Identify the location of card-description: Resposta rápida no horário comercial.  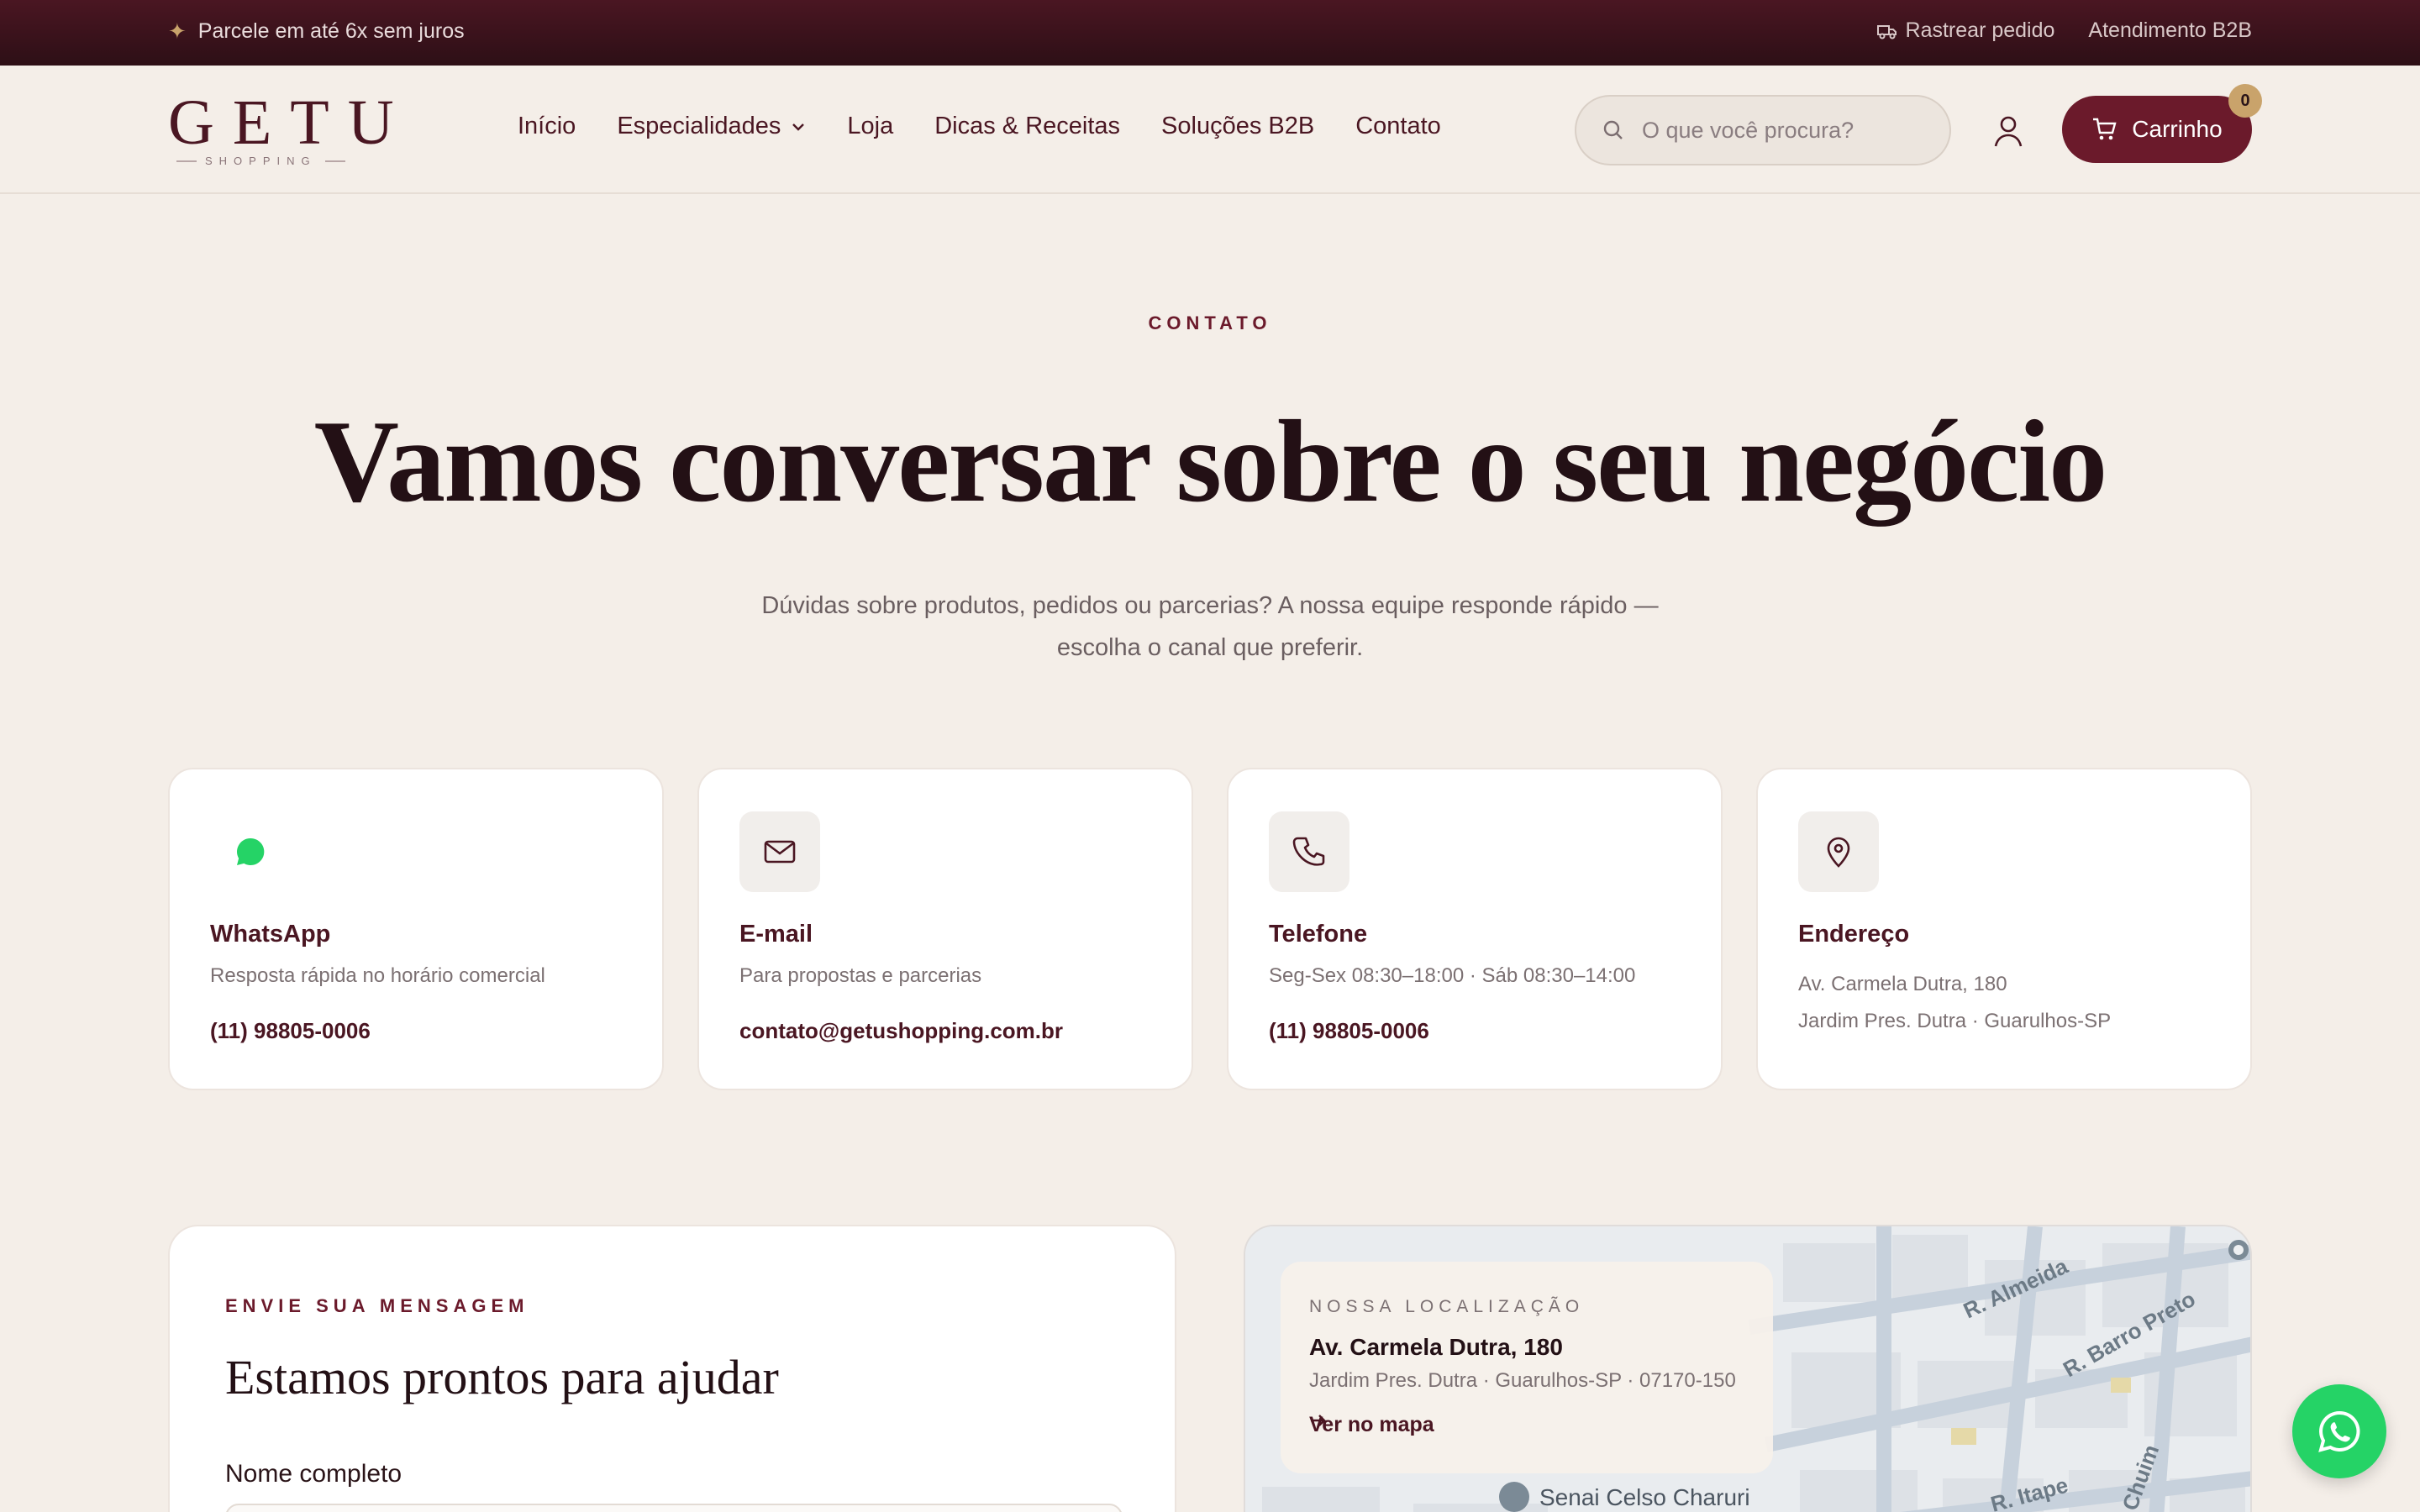
(377, 975).